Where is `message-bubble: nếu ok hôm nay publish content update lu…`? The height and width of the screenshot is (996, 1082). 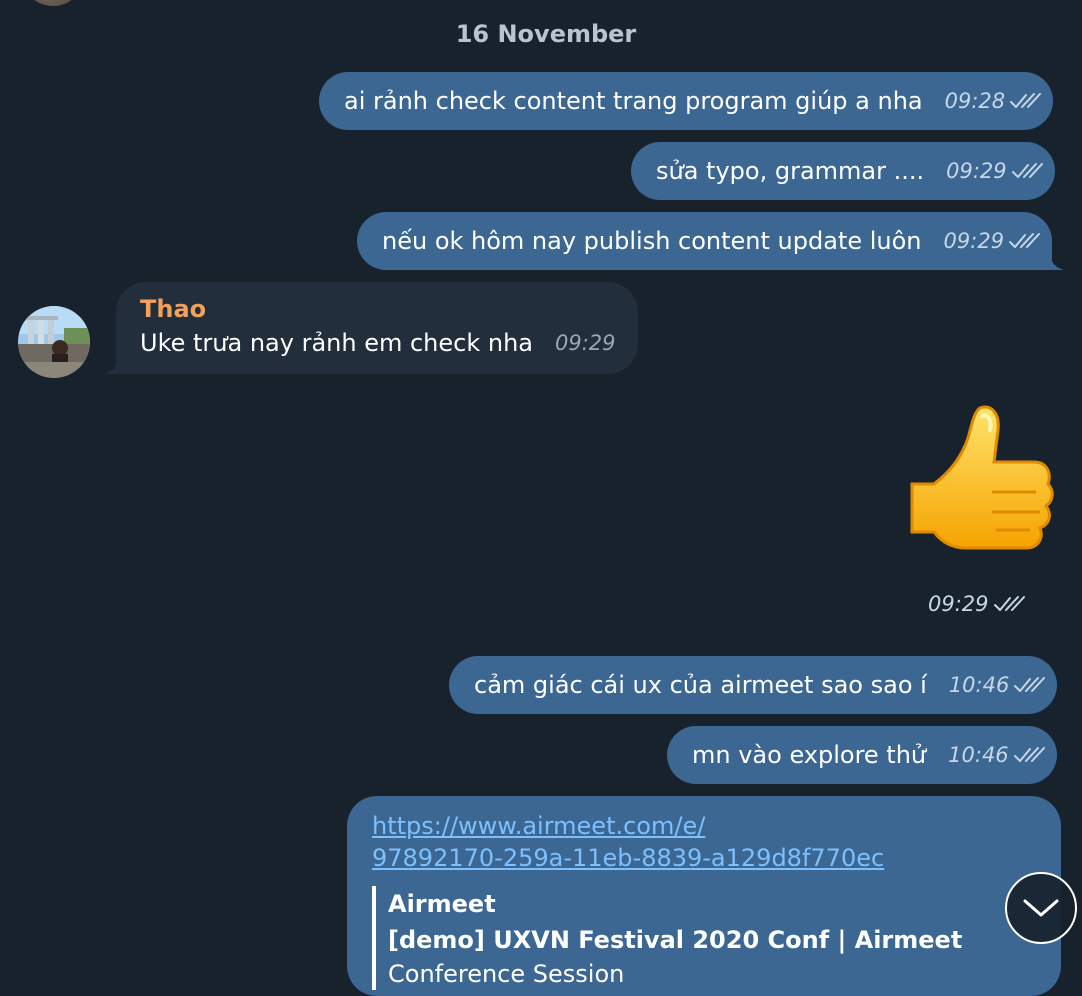
message-bubble: nếu ok hôm nay publish content update lu… is located at coordinates (711, 241).